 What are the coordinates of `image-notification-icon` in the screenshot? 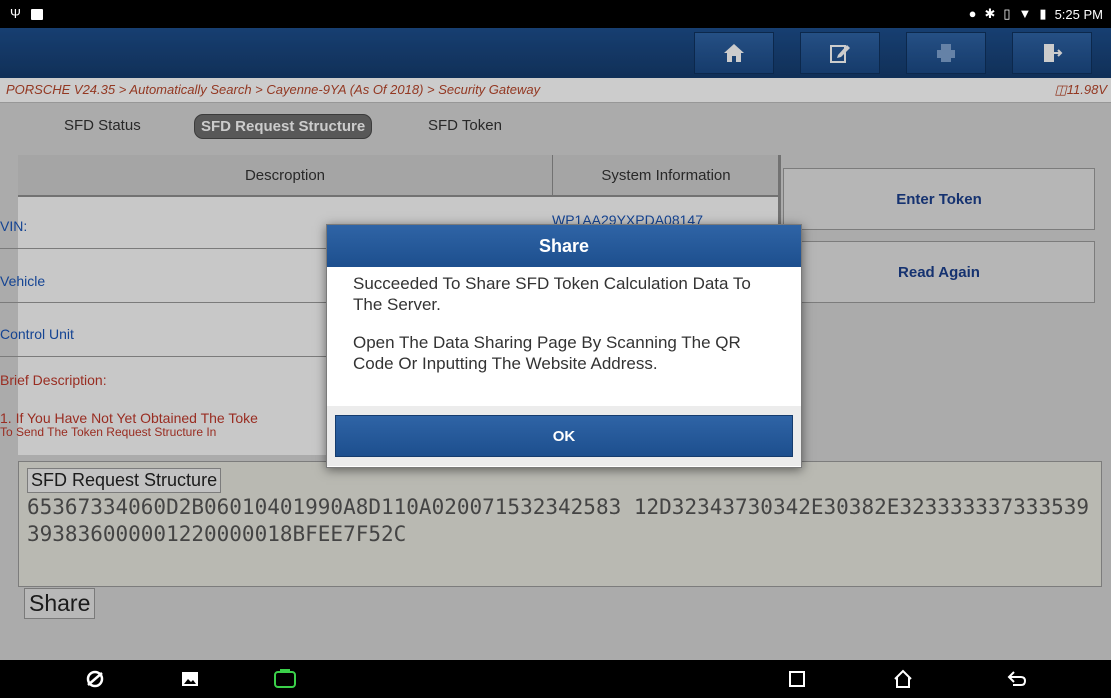 It's located at (36, 14).